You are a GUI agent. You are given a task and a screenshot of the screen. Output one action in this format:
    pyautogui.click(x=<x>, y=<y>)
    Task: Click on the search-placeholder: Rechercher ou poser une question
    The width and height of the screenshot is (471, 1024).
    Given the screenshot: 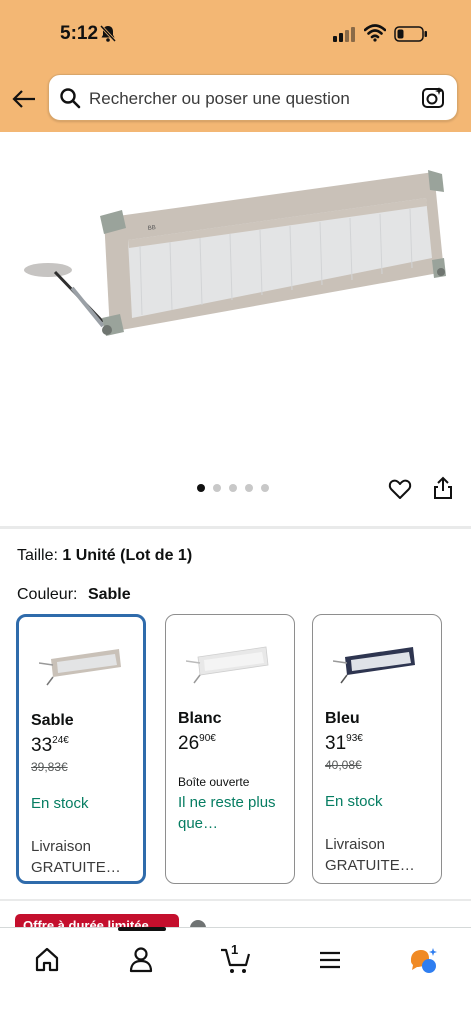 What is the action you would take?
    pyautogui.click(x=219, y=99)
    